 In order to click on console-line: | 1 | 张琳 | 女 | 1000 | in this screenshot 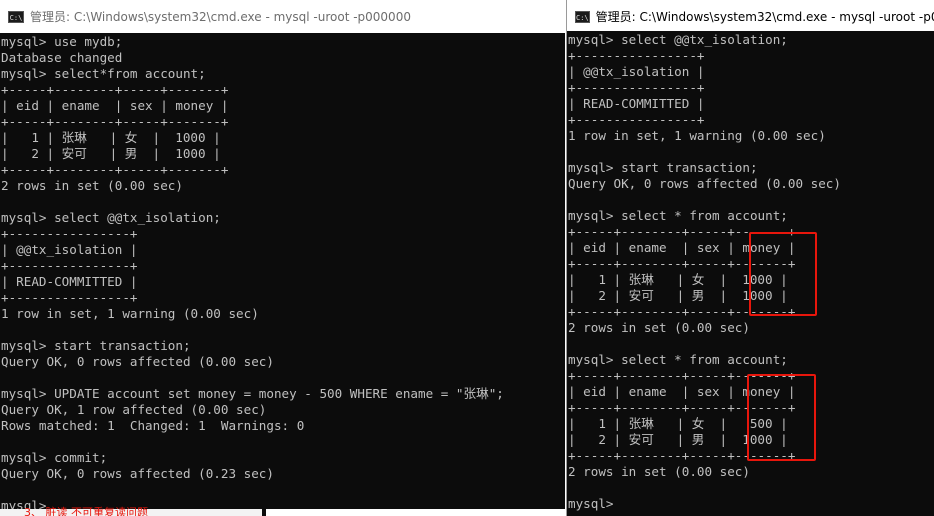, I will do `click(111, 137)`.